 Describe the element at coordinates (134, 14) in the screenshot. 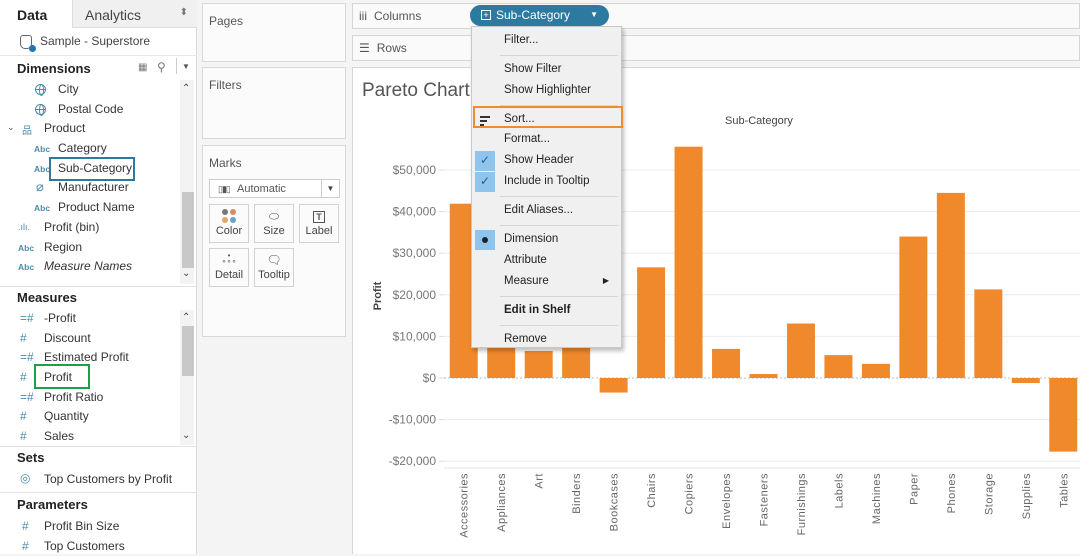

I see `tab-analytics: Analytics ⬍` at that location.